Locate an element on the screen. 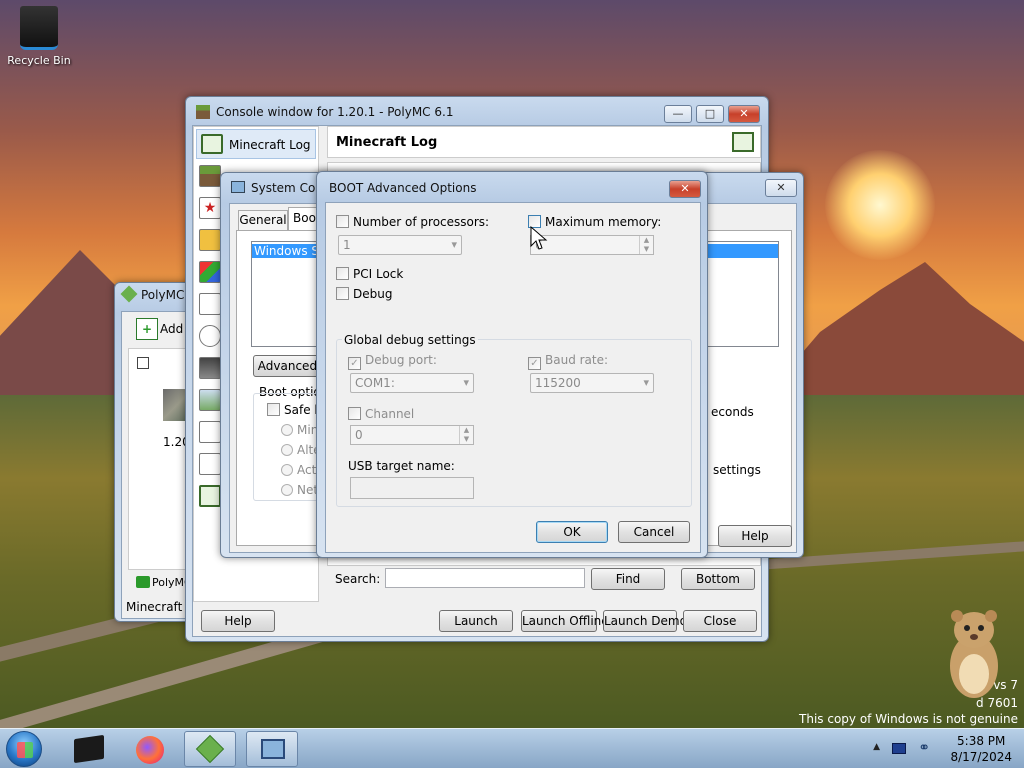 This screenshot has height=768, width=1024. debug-port-select: COM1: is located at coordinates (412, 383).